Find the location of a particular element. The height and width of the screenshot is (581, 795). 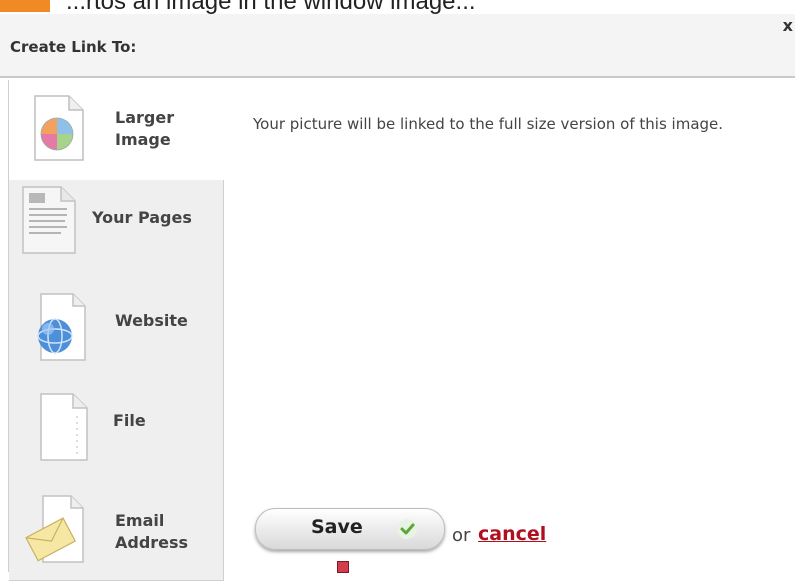

checkmark-icon is located at coordinates (407, 529).